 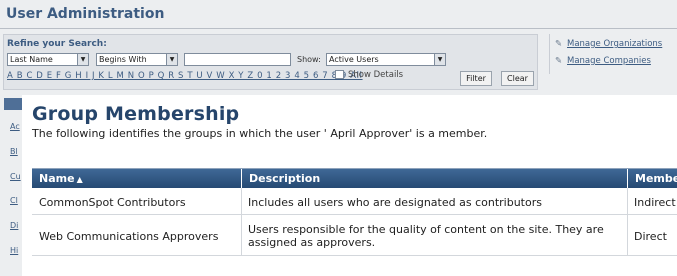 What do you see at coordinates (608, 44) in the screenshot?
I see `manage-organizations-link: ✎ Manage Organizations` at bounding box center [608, 44].